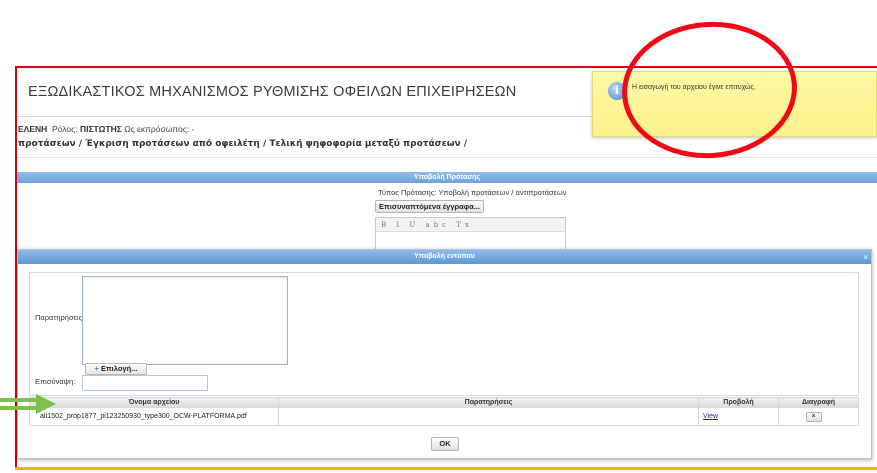 The image size is (877, 473). Describe the element at coordinates (159, 129) in the screenshot. I see `on-behalf-label: Ως εκπρόσωπος: -` at that location.